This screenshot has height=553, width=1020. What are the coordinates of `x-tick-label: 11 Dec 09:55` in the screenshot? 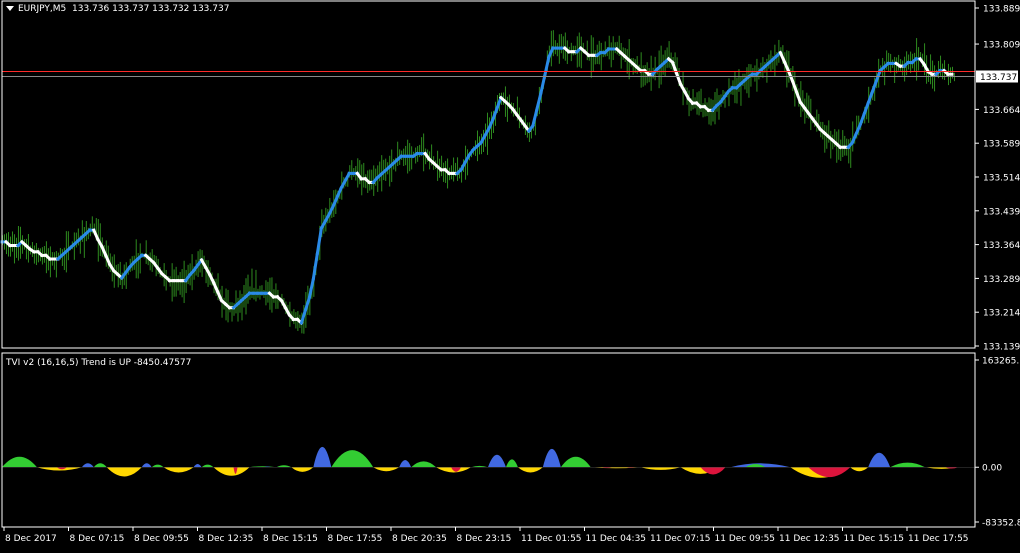 It's located at (745, 539).